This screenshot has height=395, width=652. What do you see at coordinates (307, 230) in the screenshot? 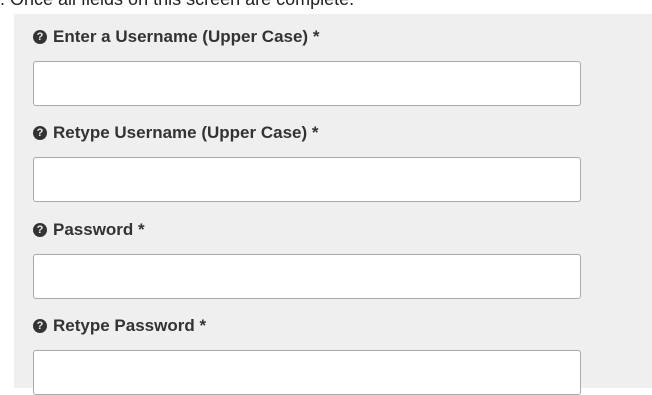
I see `password-label: ? Password *` at bounding box center [307, 230].